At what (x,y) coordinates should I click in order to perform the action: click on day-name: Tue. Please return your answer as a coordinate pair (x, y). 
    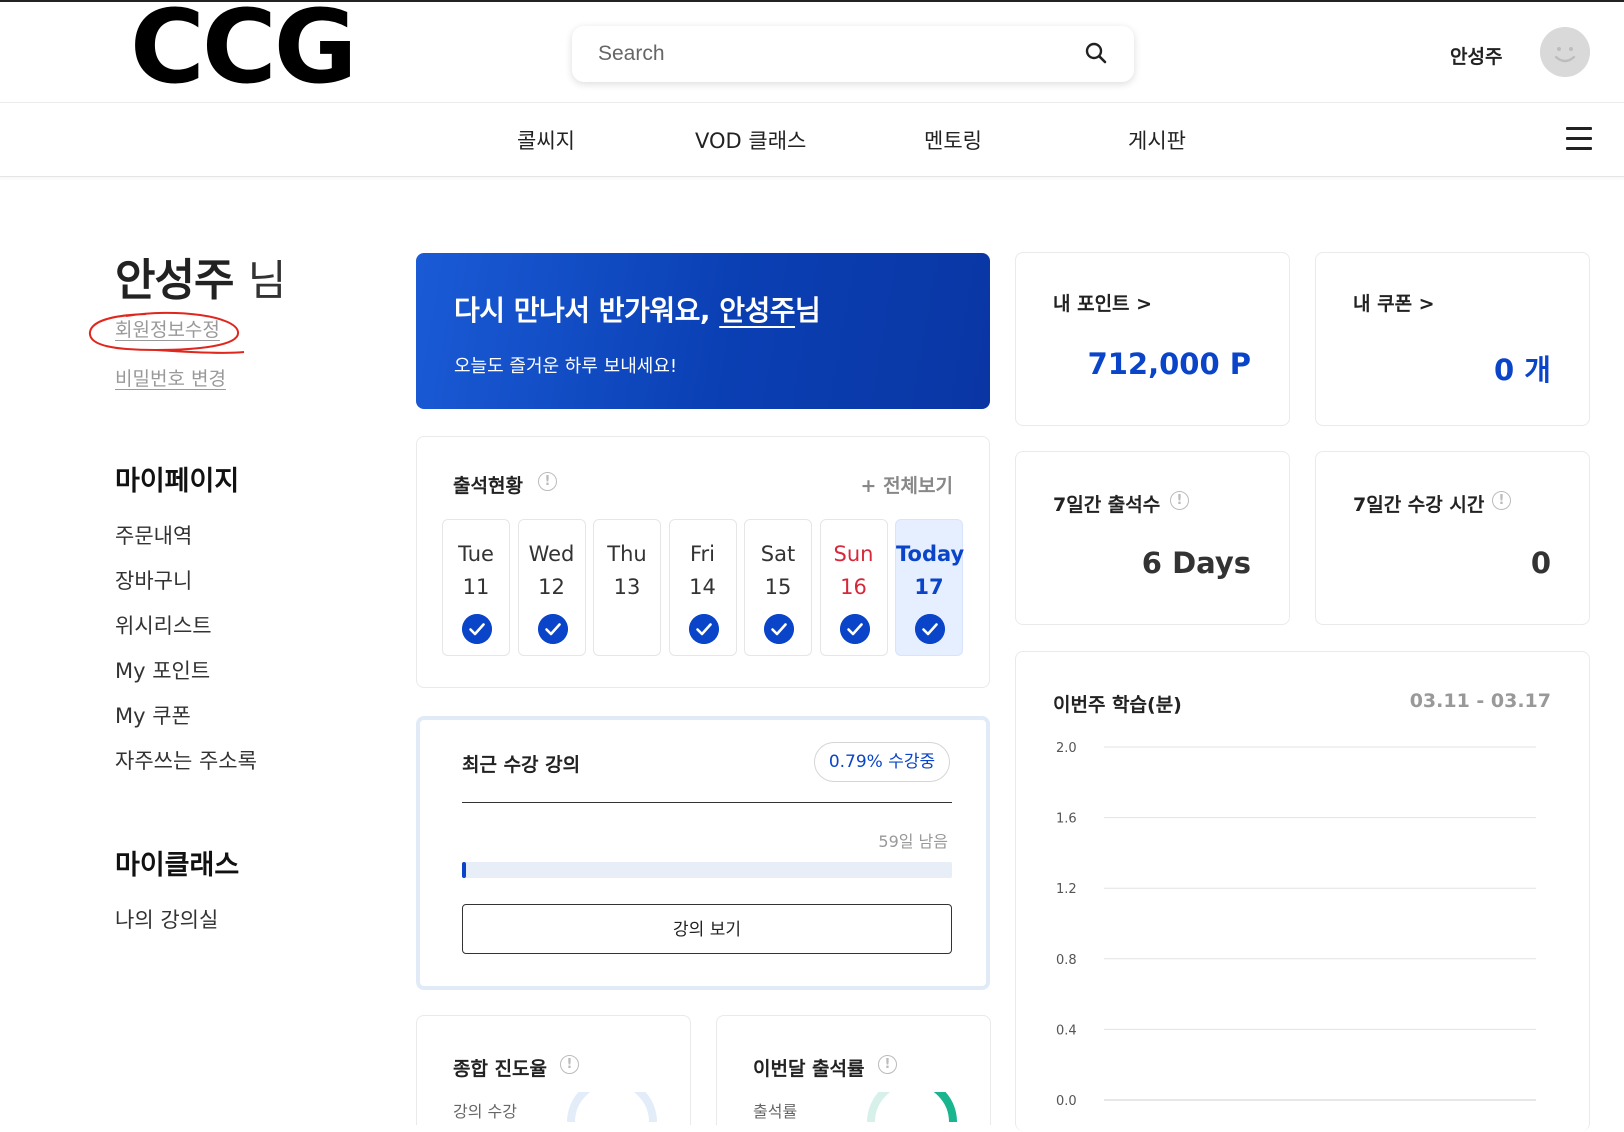
    Looking at the image, I should click on (476, 554).